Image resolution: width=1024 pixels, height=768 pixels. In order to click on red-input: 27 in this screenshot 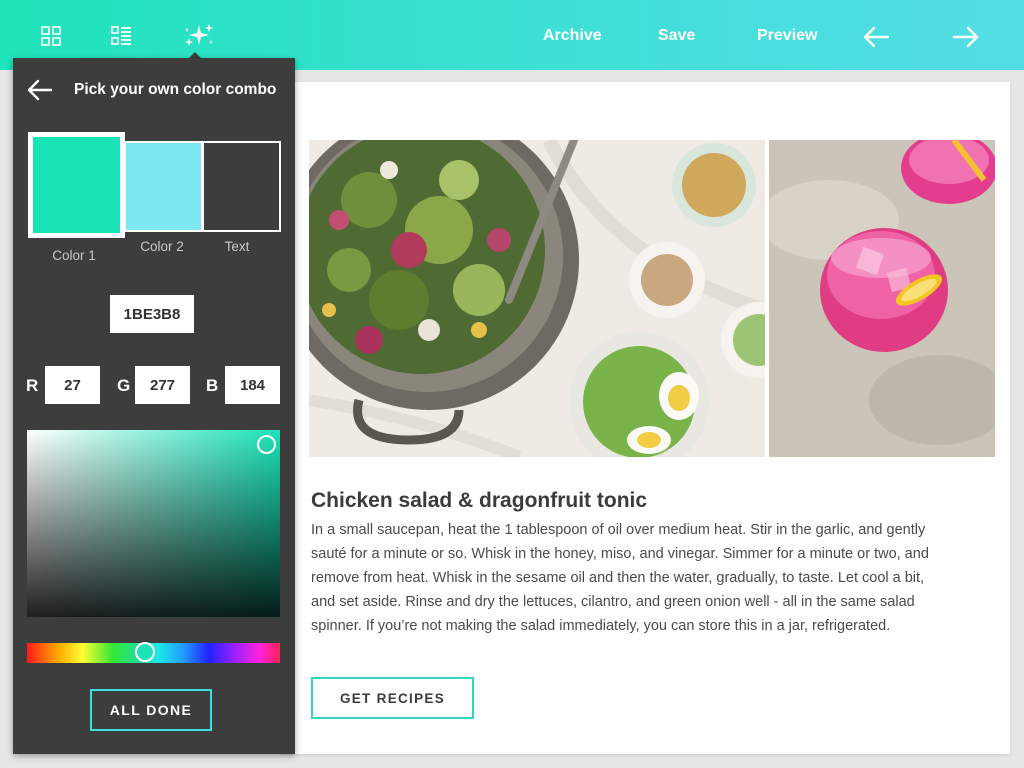, I will do `click(72, 385)`.